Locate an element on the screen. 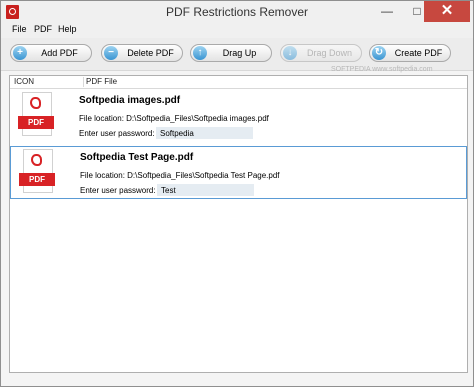  add-pdf-label: Add PDF is located at coordinates (59, 53).